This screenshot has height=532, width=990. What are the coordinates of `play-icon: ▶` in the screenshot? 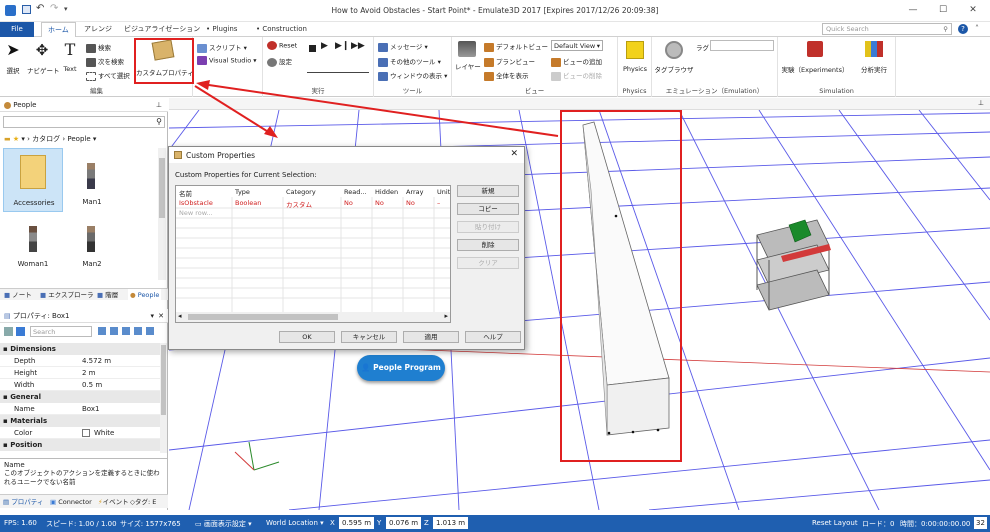 It's located at (324, 46).